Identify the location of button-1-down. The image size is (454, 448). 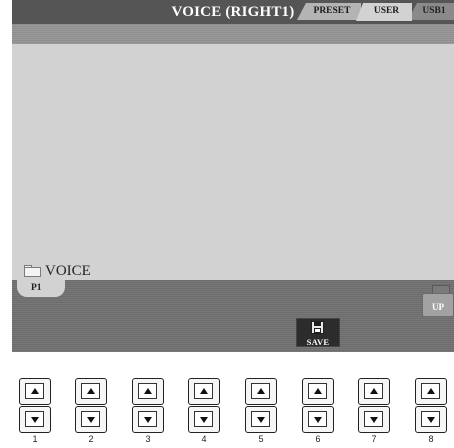
(35, 419).